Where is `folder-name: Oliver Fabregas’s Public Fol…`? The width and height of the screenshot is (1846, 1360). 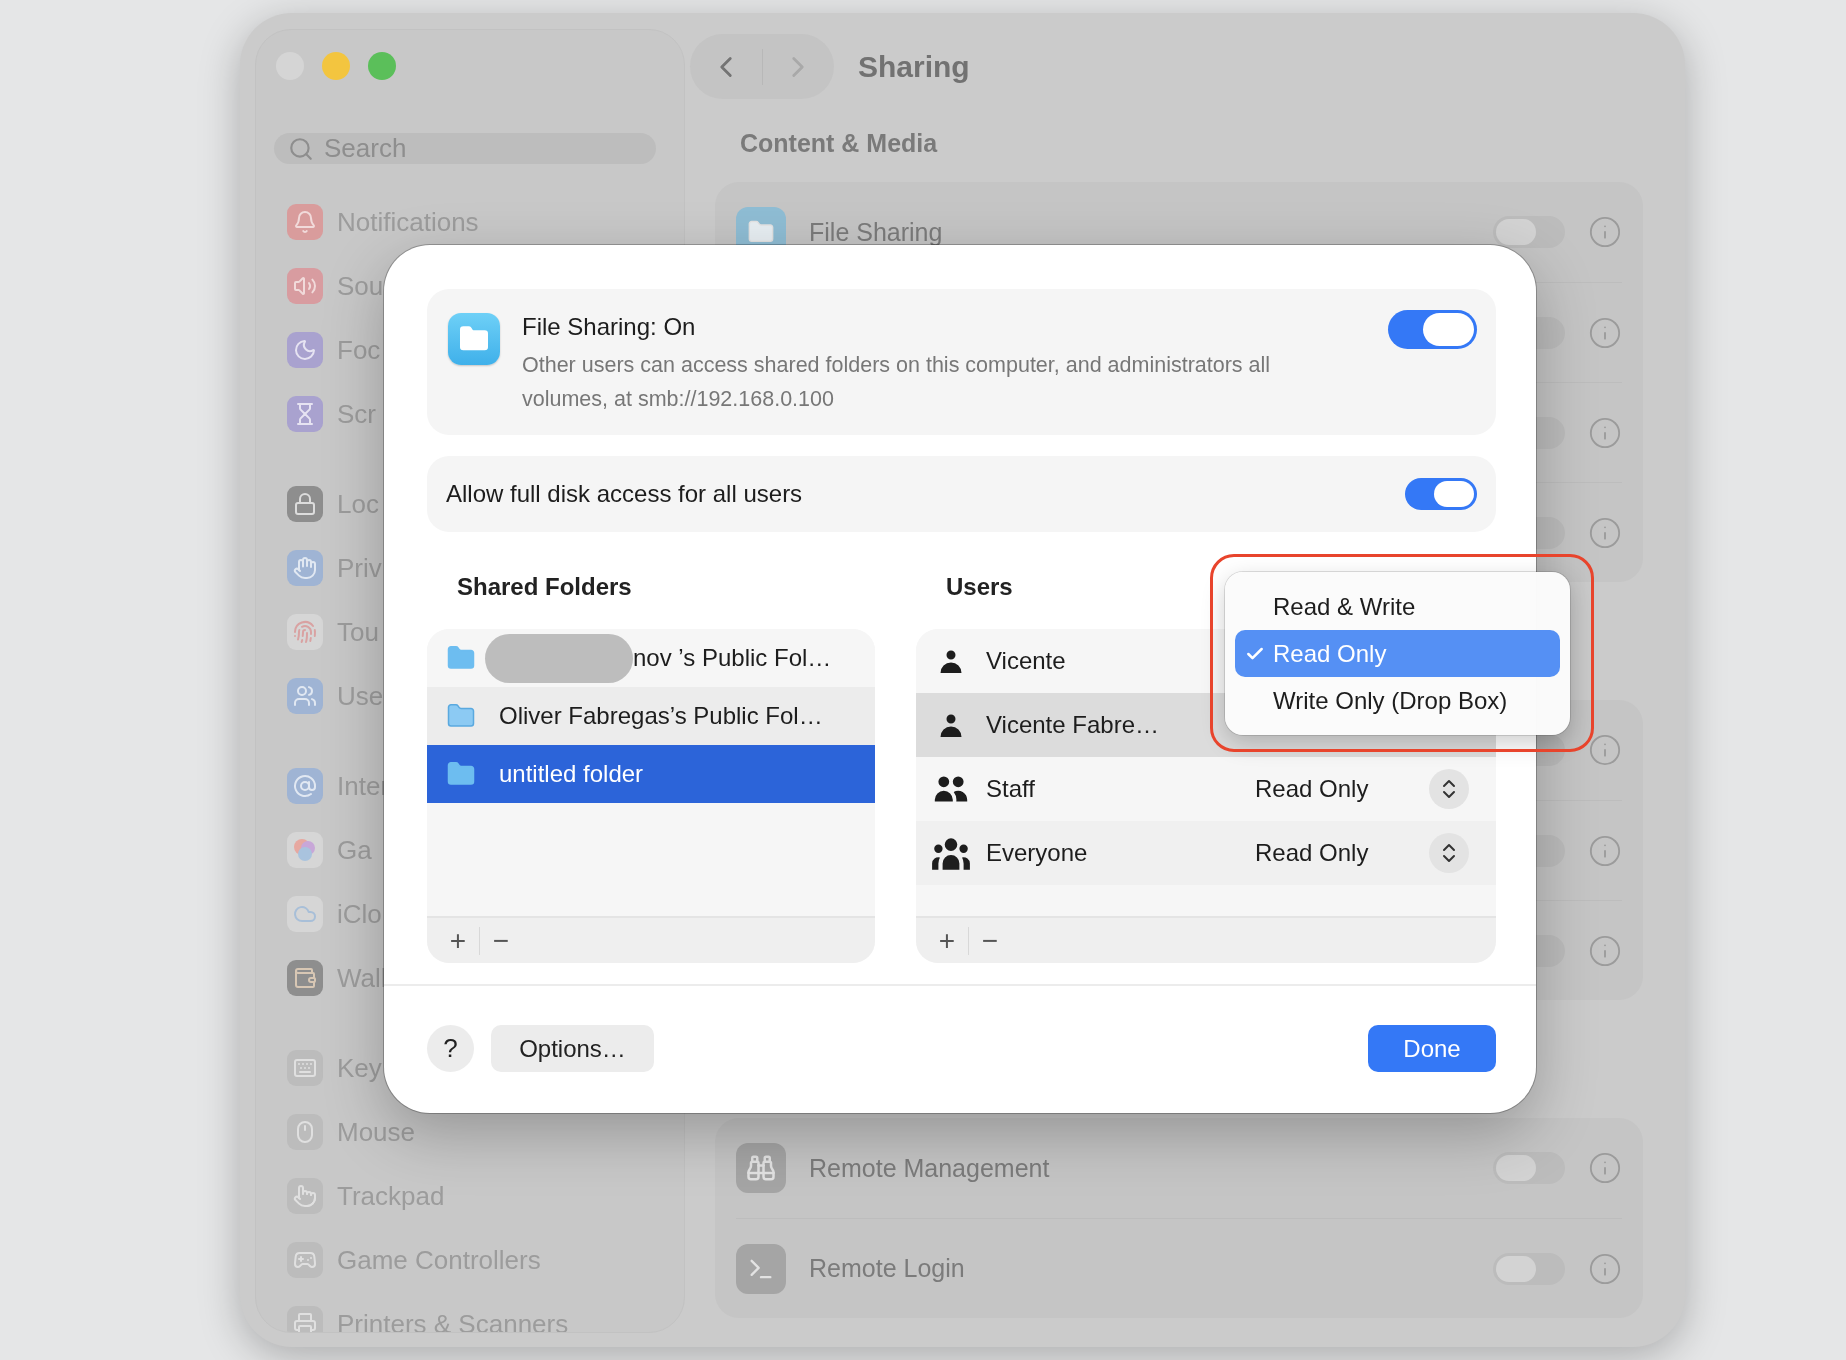 folder-name: Oliver Fabregas’s Public Fol… is located at coordinates (661, 716).